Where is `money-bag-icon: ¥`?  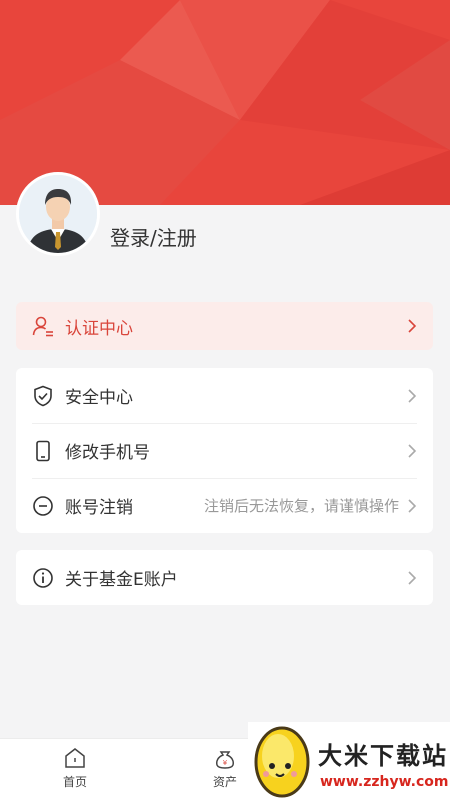
money-bag-icon: ¥ is located at coordinates (225, 760).